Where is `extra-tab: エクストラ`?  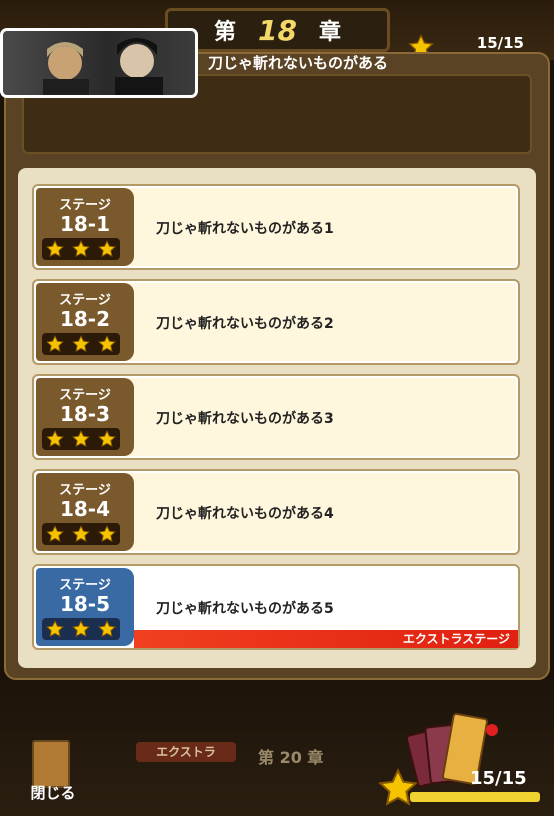
extra-tab: エクストラ is located at coordinates (186, 752).